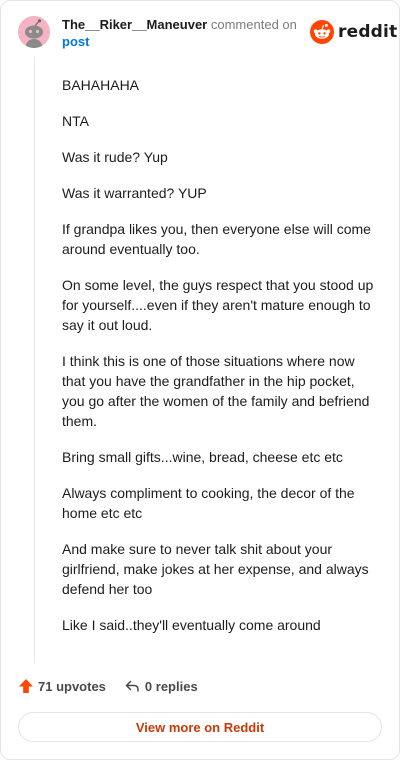 This screenshot has height=760, width=400. What do you see at coordinates (26, 686) in the screenshot?
I see `upvote-arrow-icon` at bounding box center [26, 686].